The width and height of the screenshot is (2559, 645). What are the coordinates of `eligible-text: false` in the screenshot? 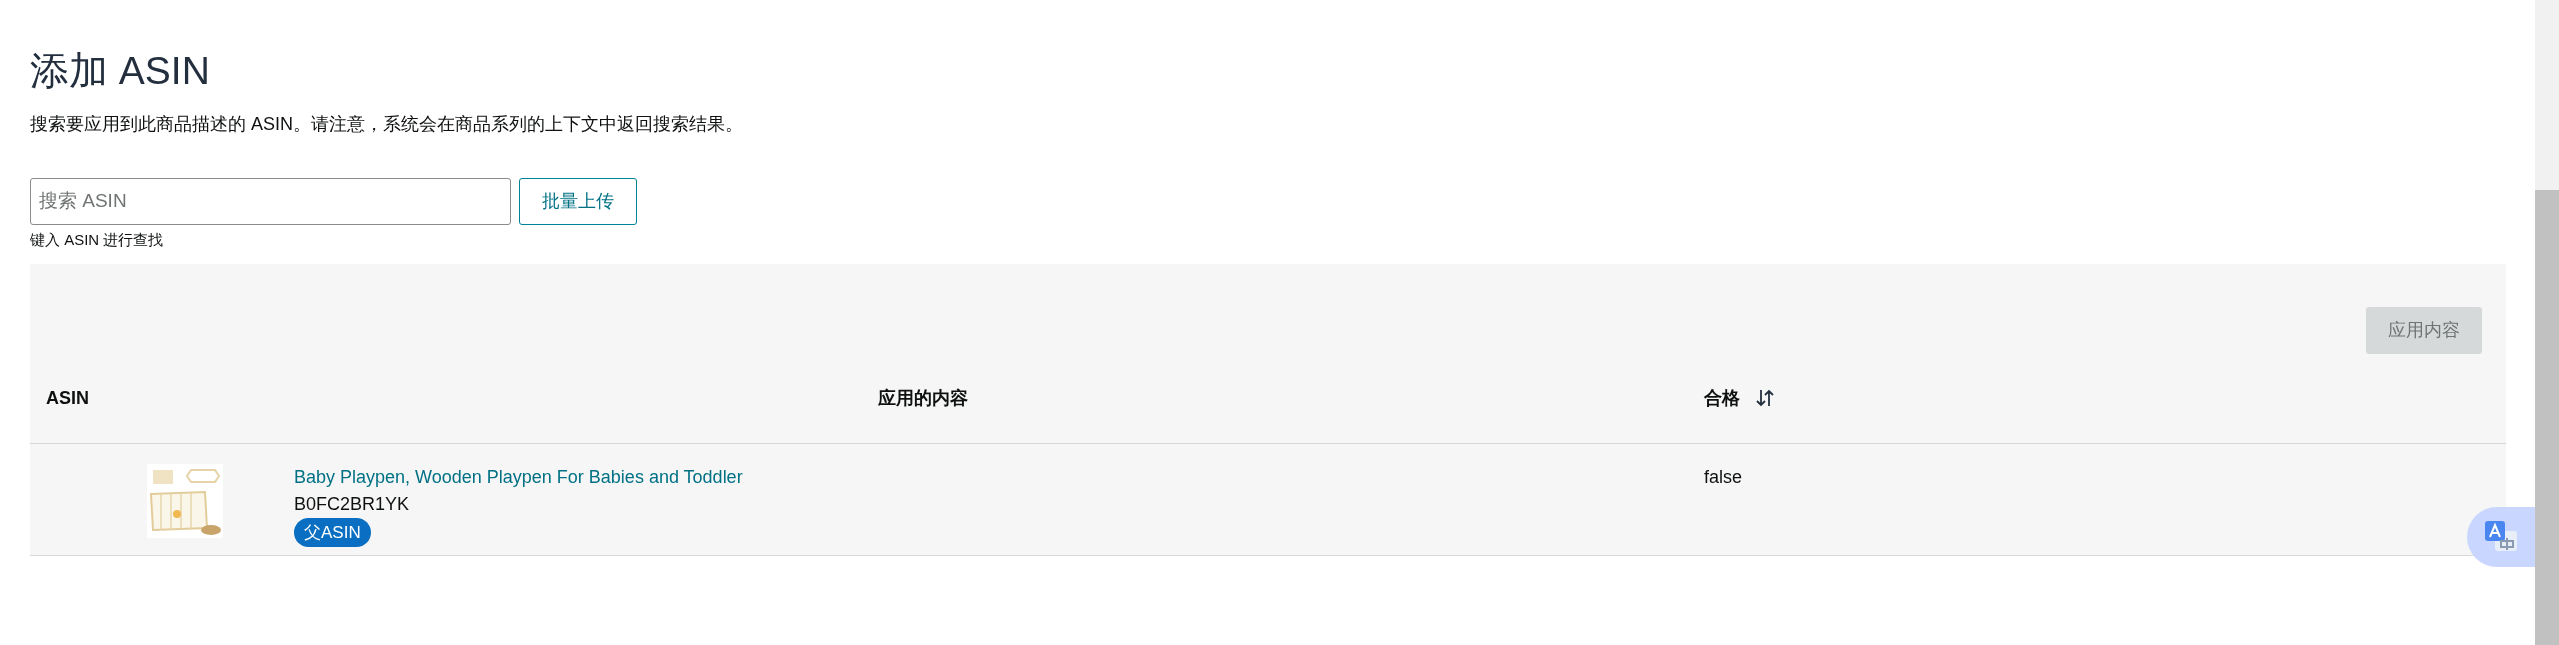 It's located at (1723, 476).